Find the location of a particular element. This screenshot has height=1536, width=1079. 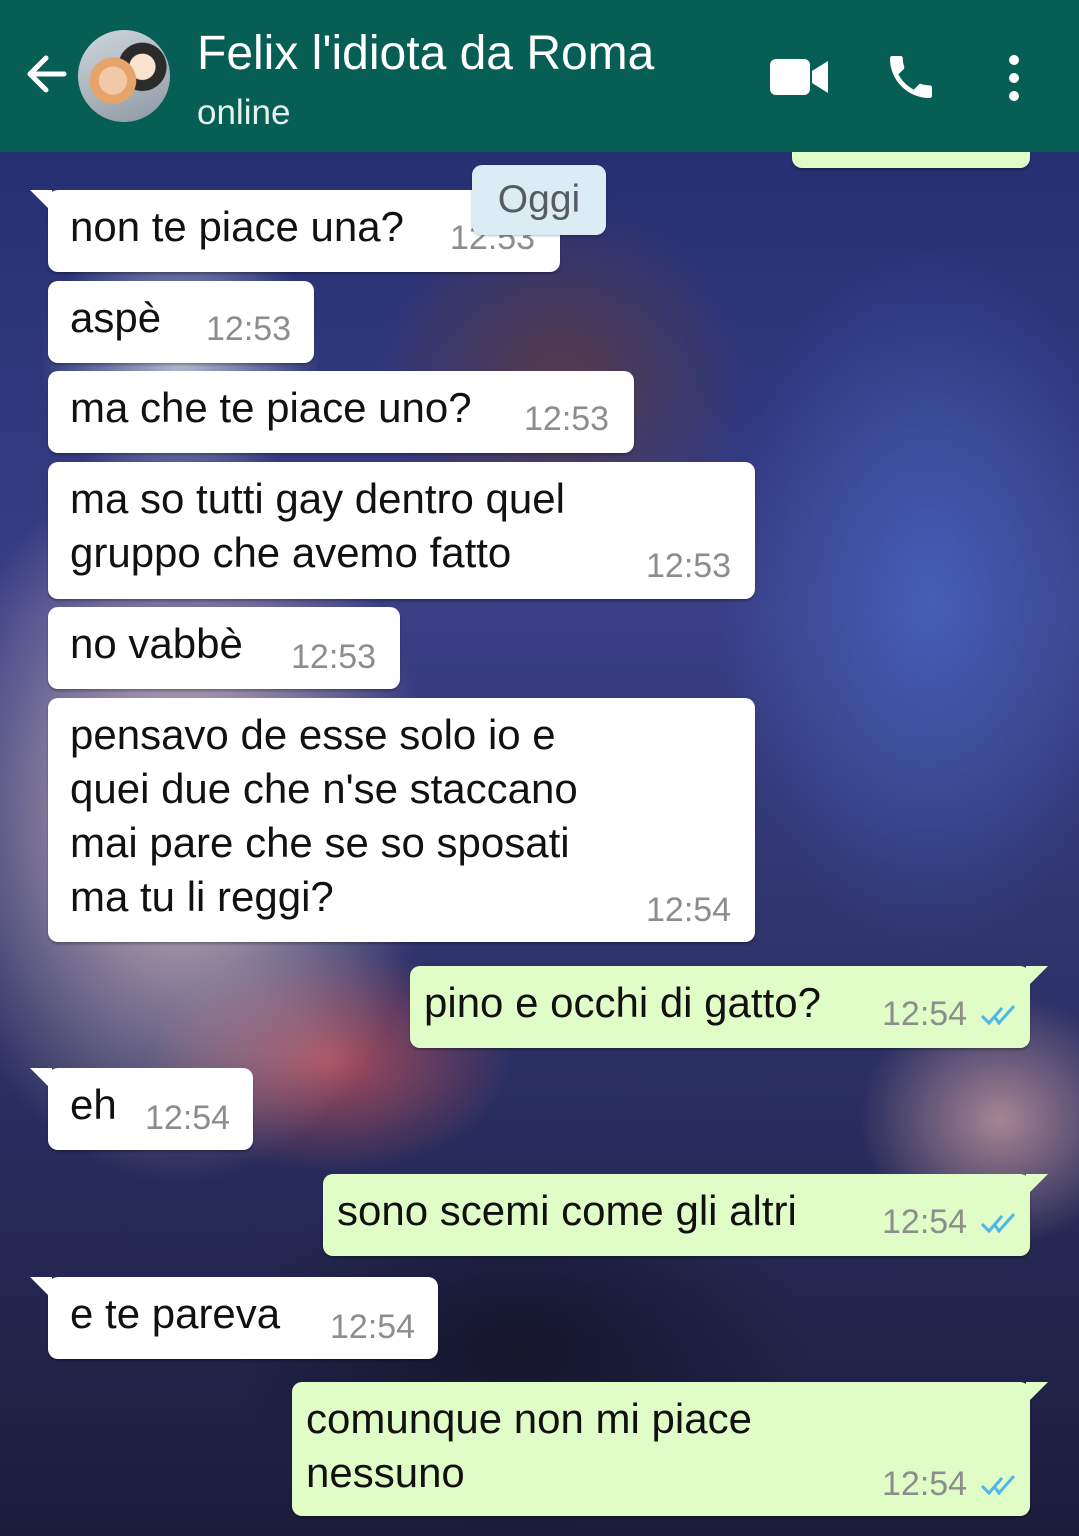

message-text: eh is located at coordinates (93, 1104).